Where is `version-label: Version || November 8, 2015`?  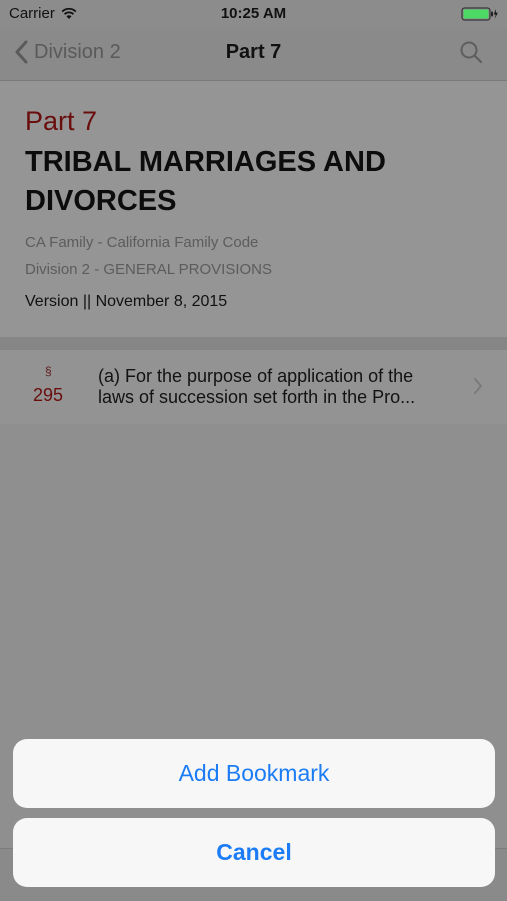
version-label: Version || November 8, 2015 is located at coordinates (126, 301).